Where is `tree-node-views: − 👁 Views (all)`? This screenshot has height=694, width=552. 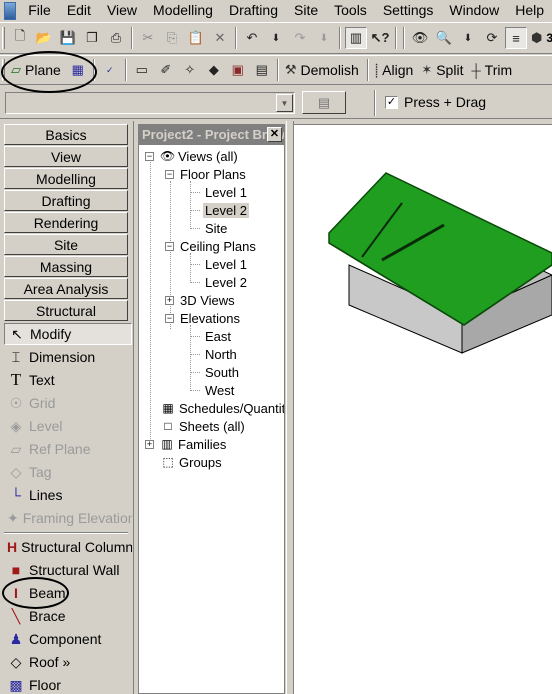
tree-node-views: − 👁 Views (all) is located at coordinates (191, 156).